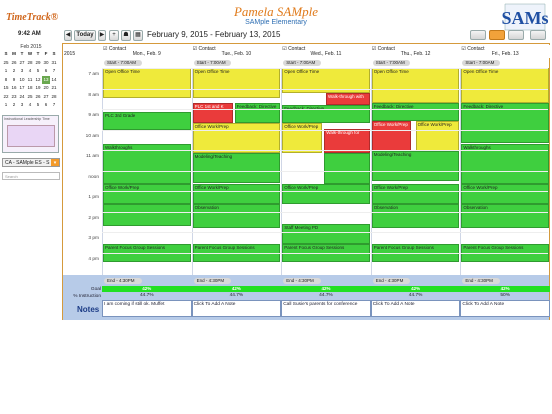  I want to click on calendar-day: 24, so click(22, 97).